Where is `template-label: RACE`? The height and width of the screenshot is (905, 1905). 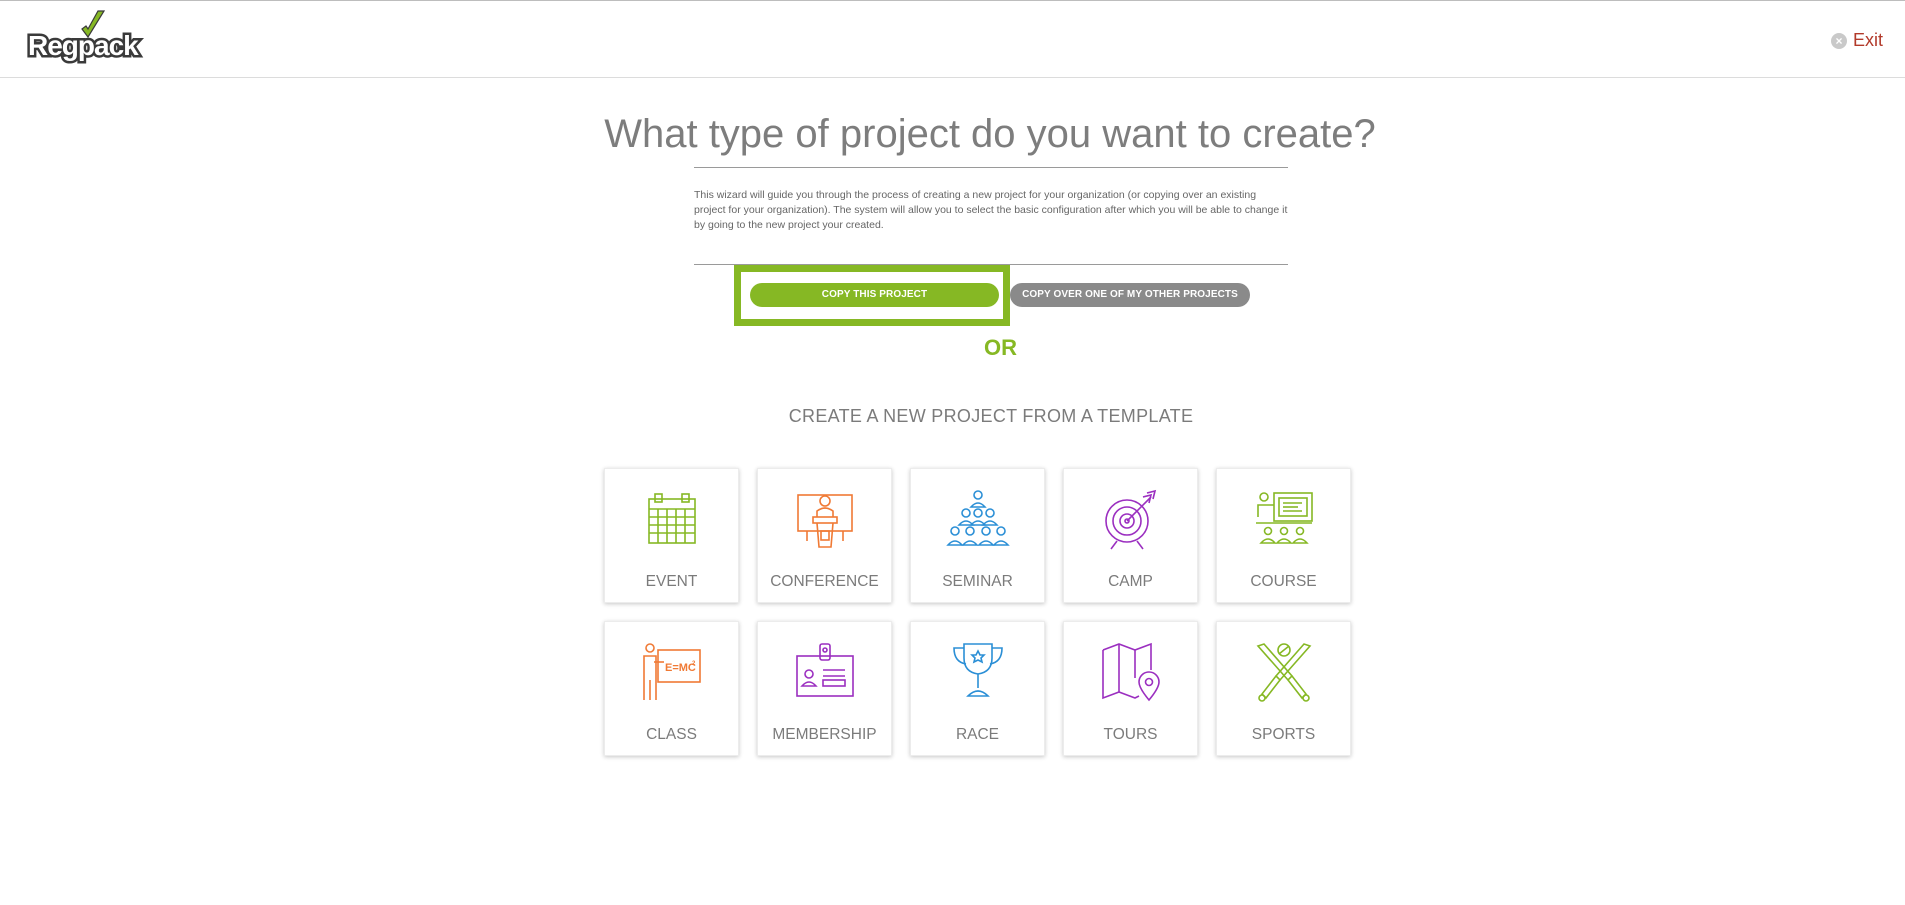
template-label: RACE is located at coordinates (977, 734).